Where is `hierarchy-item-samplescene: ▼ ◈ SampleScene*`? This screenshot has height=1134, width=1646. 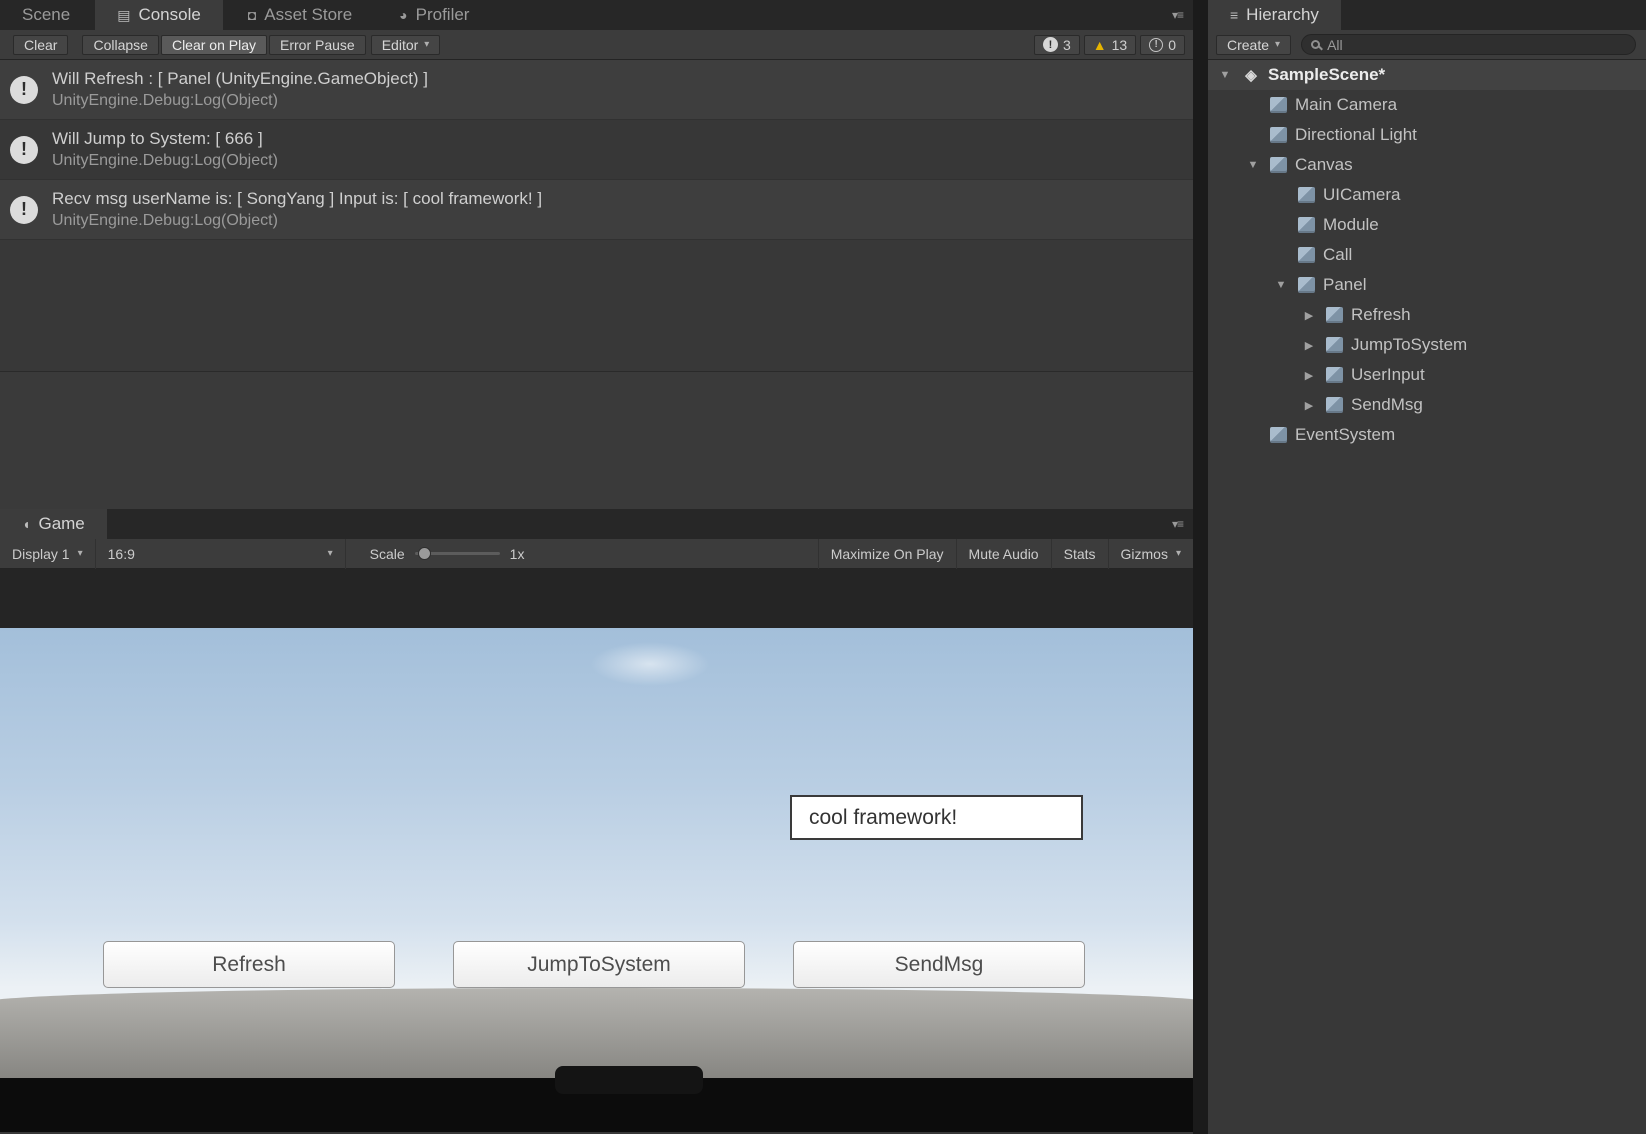
hierarchy-item-samplescene: ▼ ◈ SampleScene* is located at coordinates (1427, 75).